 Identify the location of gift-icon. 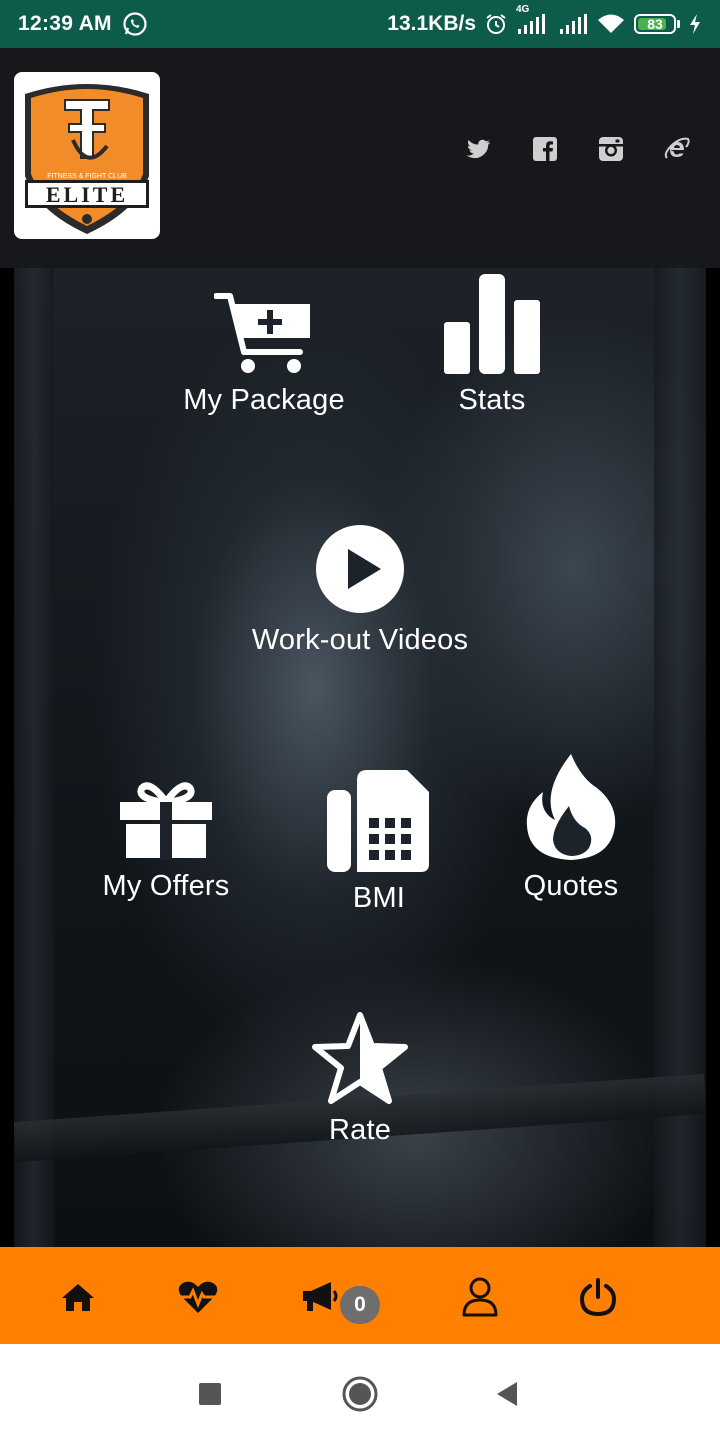
(166, 819).